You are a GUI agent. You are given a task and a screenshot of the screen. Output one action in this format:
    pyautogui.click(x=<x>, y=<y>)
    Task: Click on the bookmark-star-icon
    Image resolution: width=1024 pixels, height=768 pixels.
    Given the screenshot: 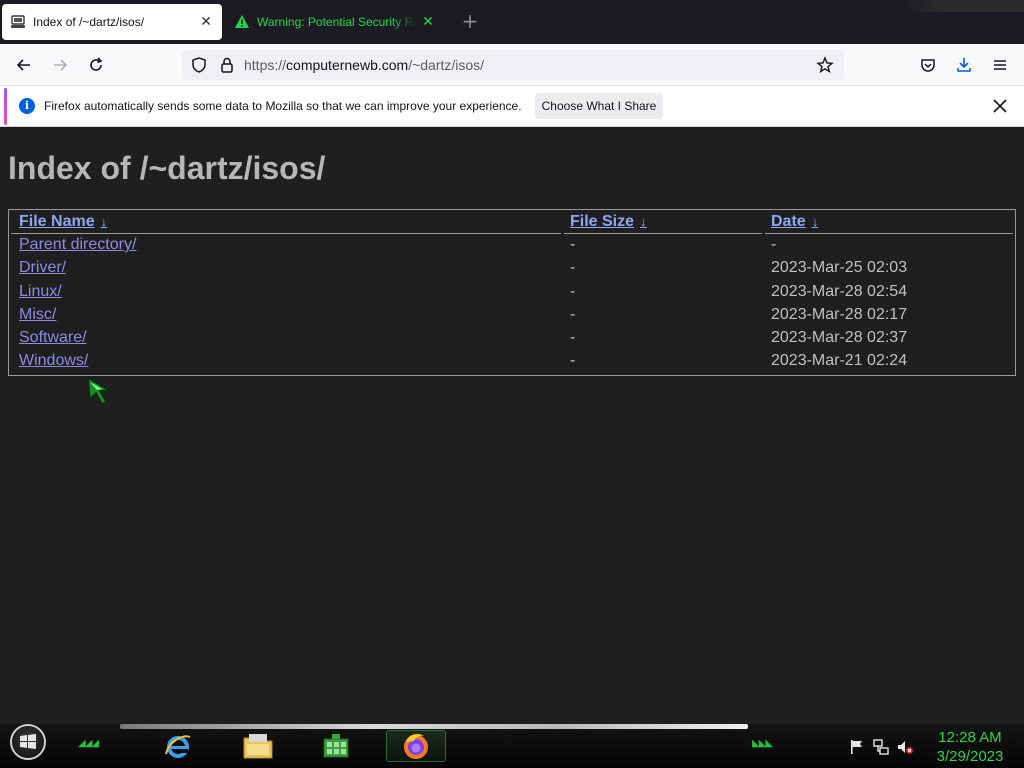 What is the action you would take?
    pyautogui.click(x=825, y=65)
    